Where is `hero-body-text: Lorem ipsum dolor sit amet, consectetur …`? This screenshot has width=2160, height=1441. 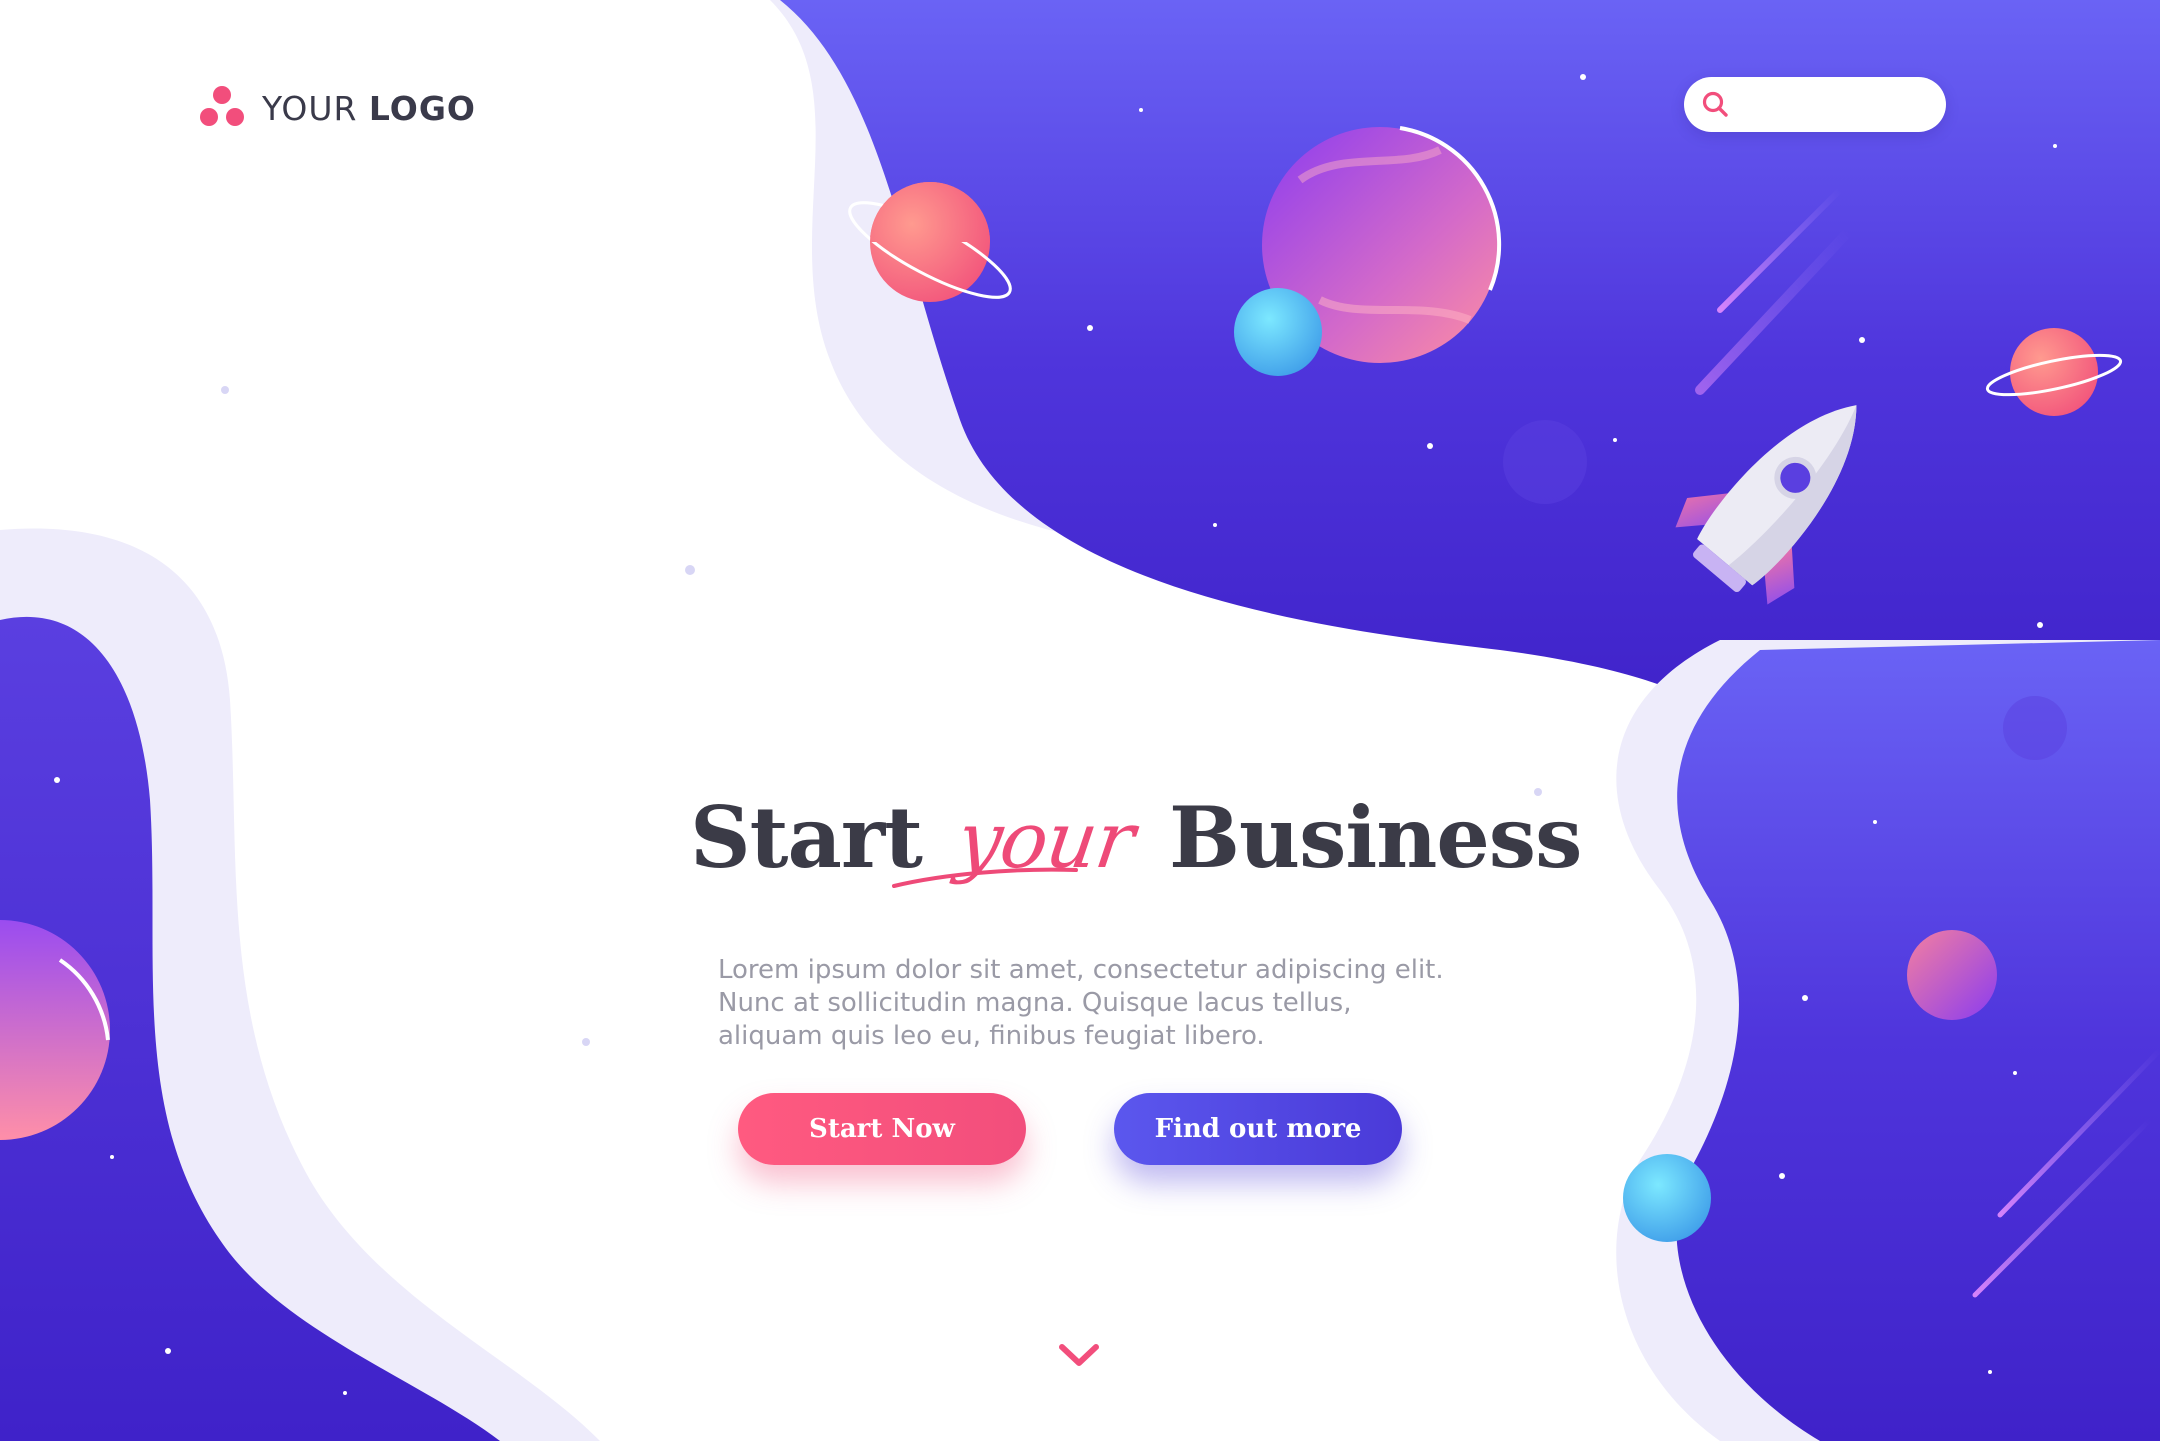 hero-body-text: Lorem ipsum dolor sit amet, consectetur … is located at coordinates (1081, 1003).